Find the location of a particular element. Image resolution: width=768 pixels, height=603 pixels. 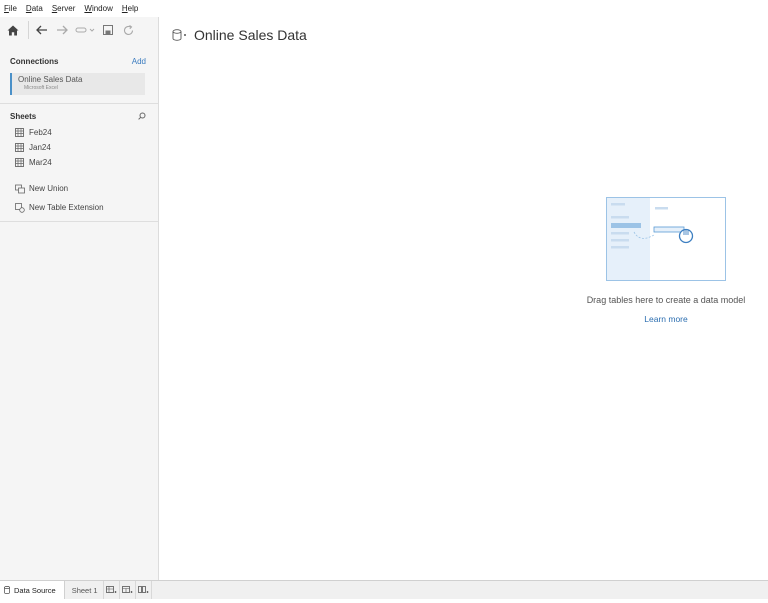

connection-item: Online Sales Data Microsoft Excel is located at coordinates (77, 84).